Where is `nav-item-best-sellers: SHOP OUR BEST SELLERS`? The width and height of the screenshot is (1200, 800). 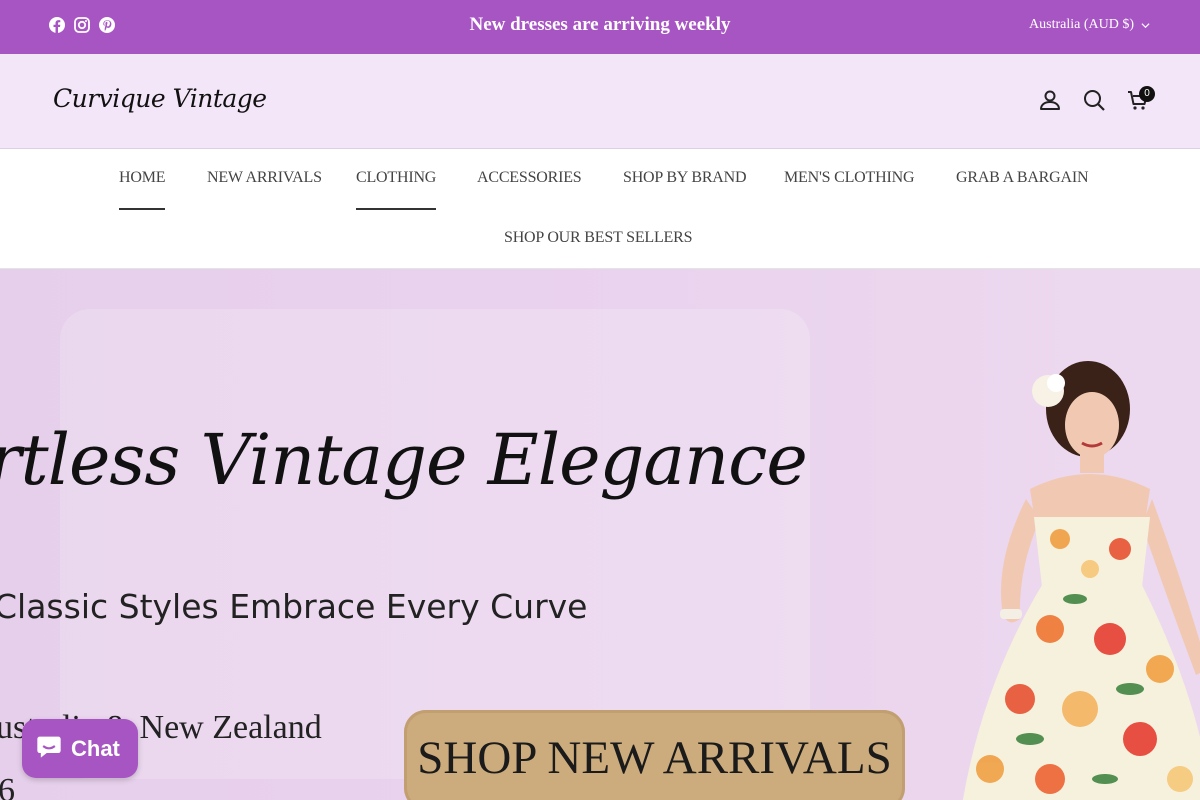
nav-item-best-sellers: SHOP OUR BEST SELLERS is located at coordinates (598, 238).